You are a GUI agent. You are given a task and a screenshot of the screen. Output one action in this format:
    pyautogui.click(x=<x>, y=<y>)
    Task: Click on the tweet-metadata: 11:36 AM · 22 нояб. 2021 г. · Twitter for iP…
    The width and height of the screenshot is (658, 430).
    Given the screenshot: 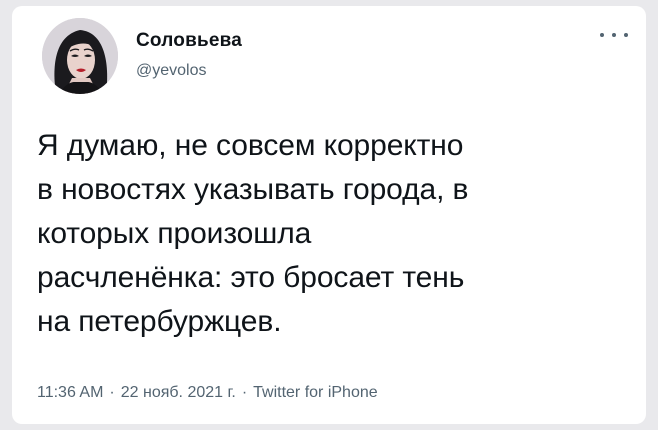 What is the action you would take?
    pyautogui.click(x=207, y=393)
    